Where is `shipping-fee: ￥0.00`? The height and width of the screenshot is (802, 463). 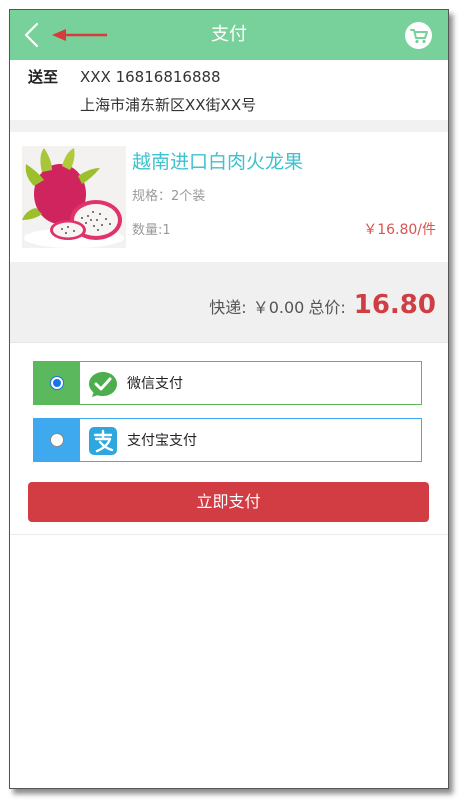 shipping-fee: ￥0.00 is located at coordinates (278, 307).